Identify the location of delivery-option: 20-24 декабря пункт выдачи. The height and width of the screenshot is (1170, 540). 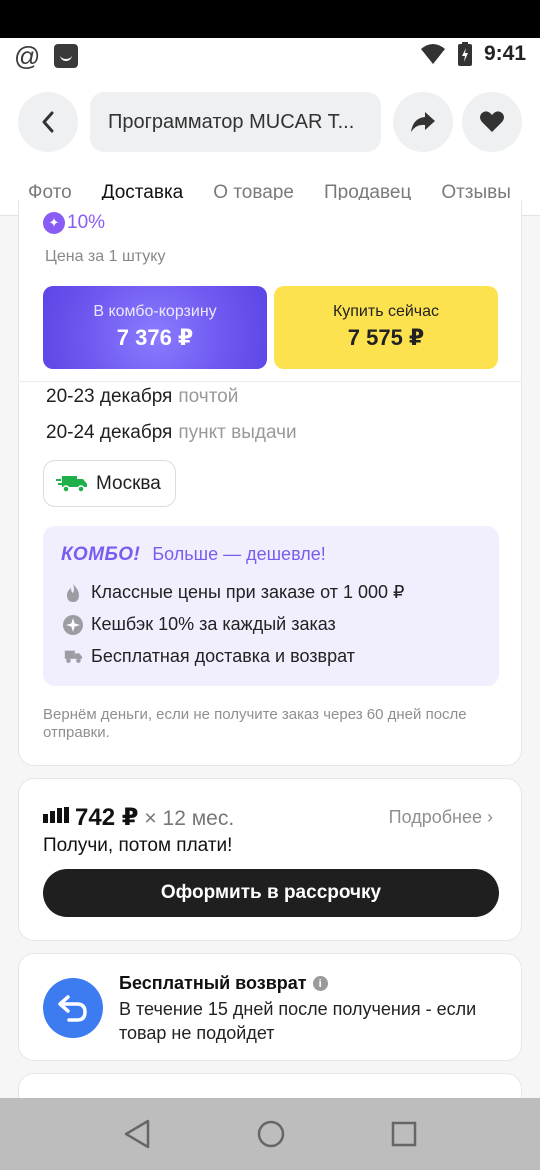
(171, 433).